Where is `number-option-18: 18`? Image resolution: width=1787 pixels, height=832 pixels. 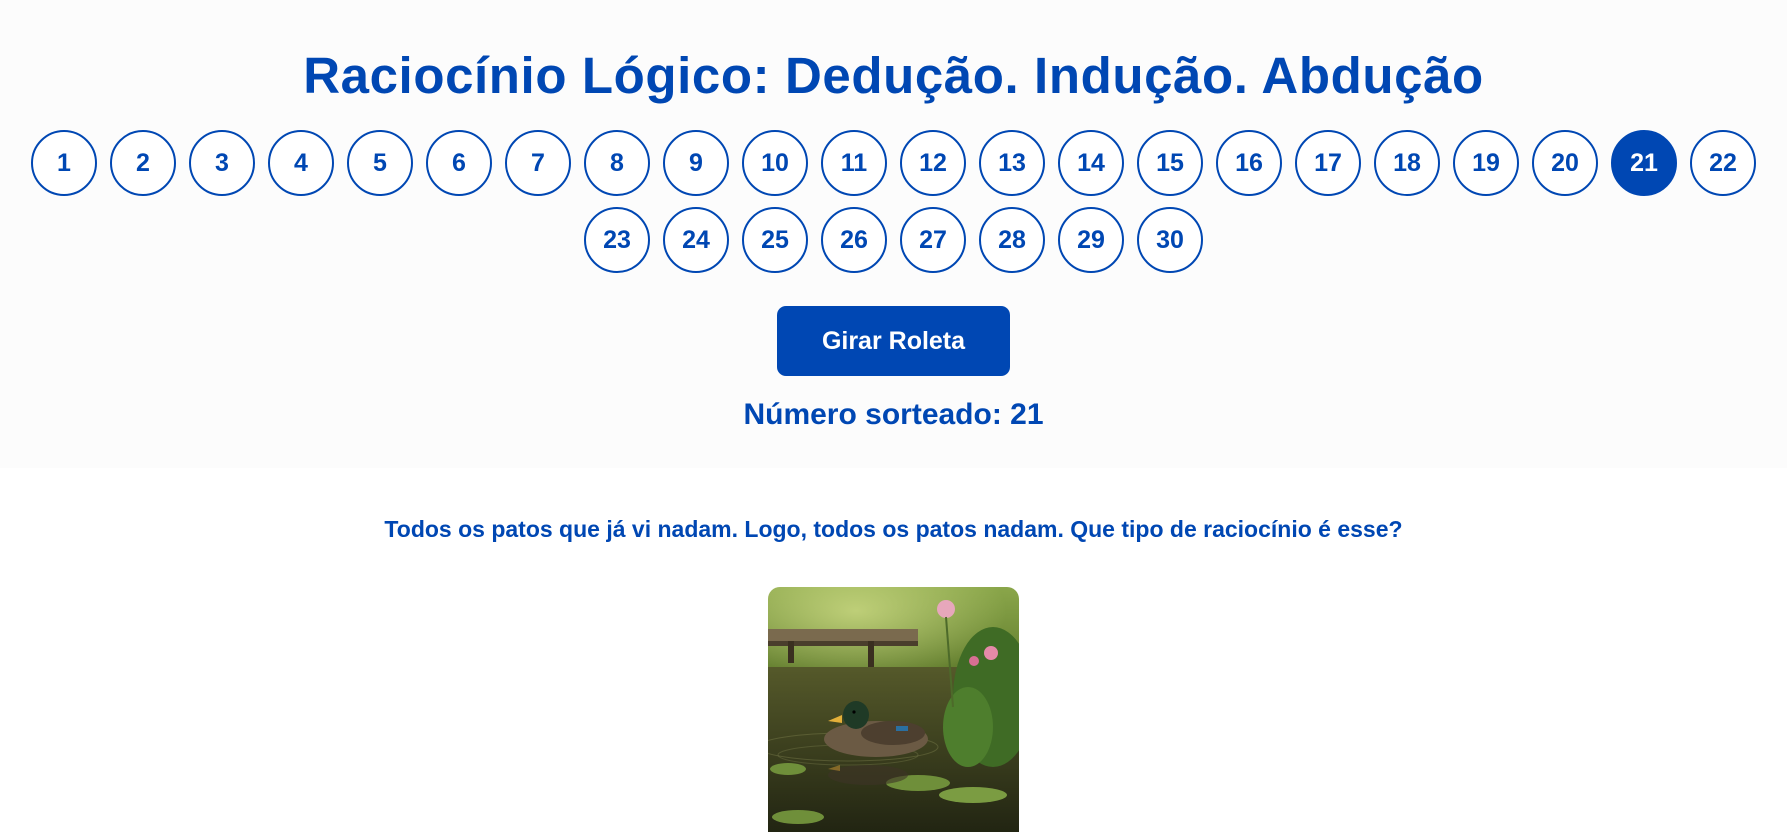 number-option-18: 18 is located at coordinates (1407, 163).